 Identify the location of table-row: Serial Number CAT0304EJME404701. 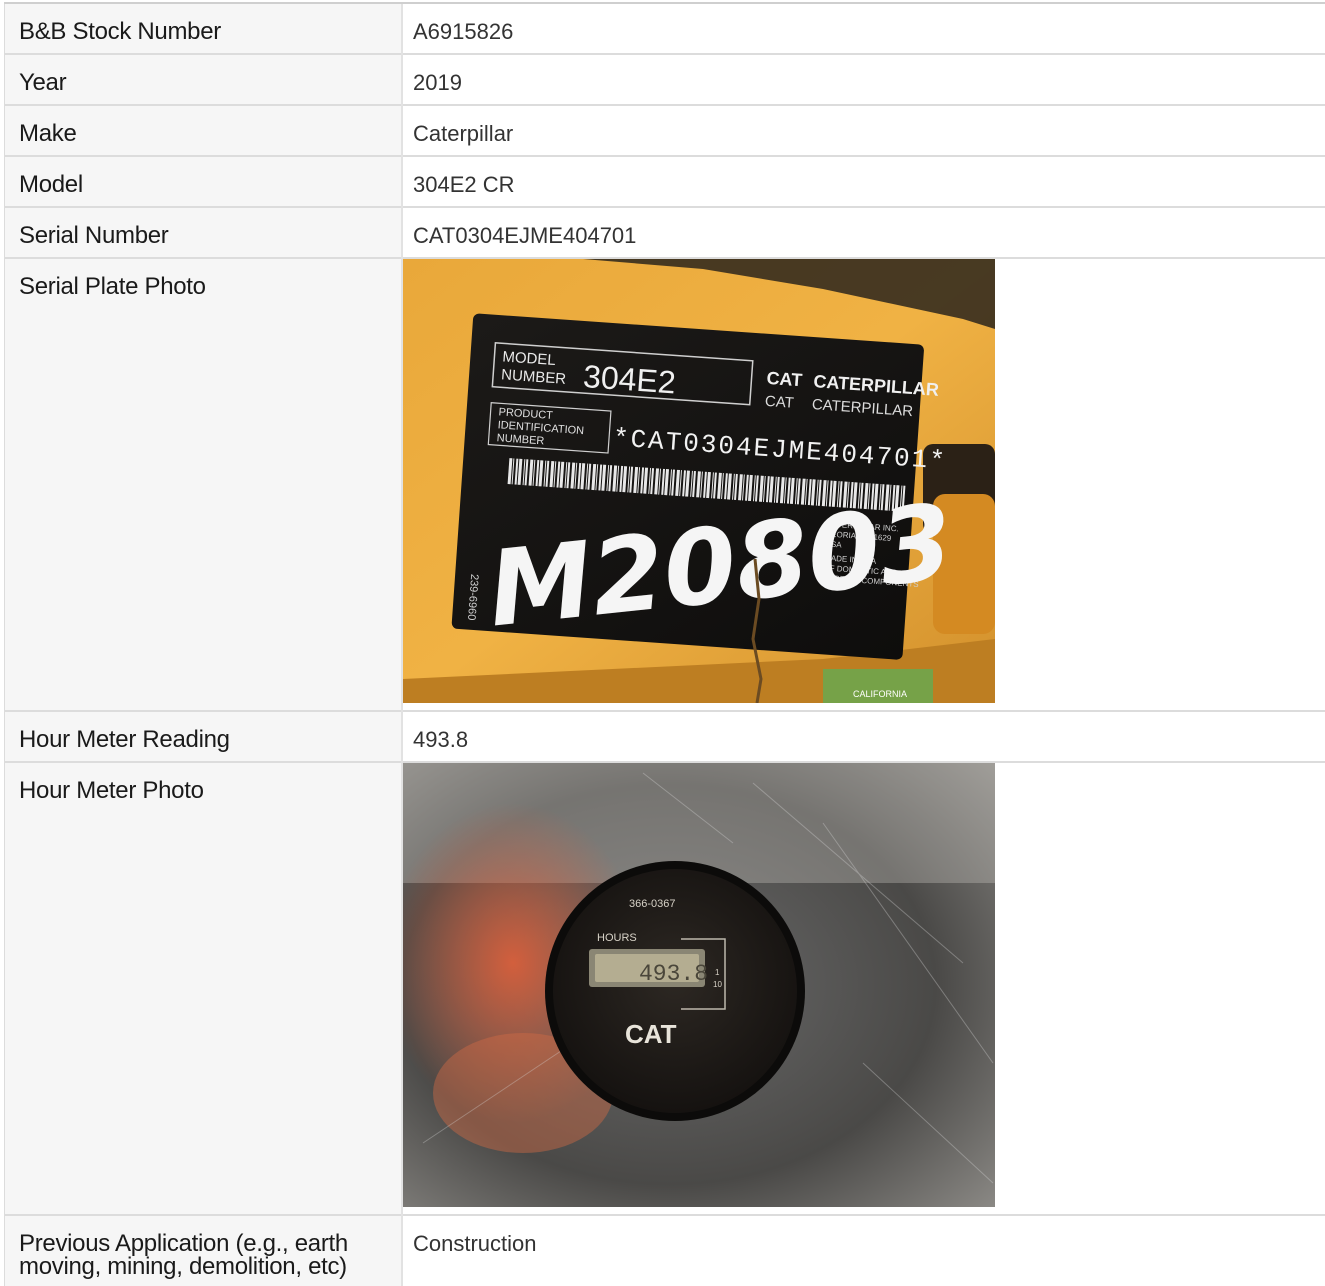
(665, 232).